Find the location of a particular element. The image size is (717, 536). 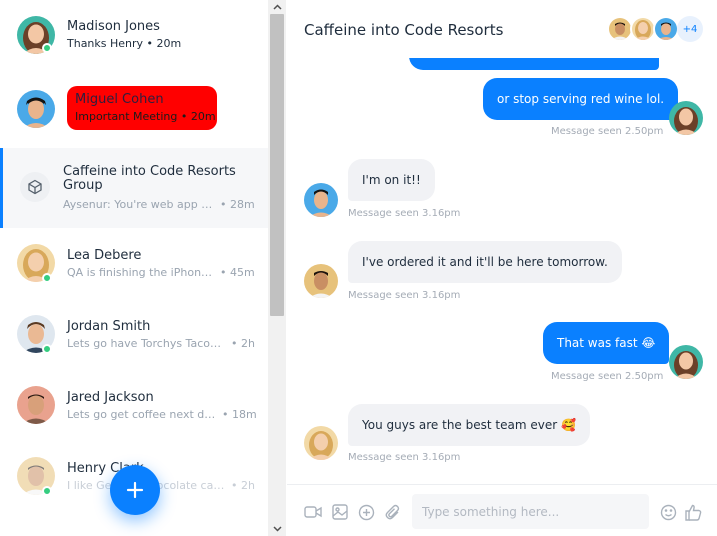

sidebar-scrollbar is located at coordinates (277, 268).